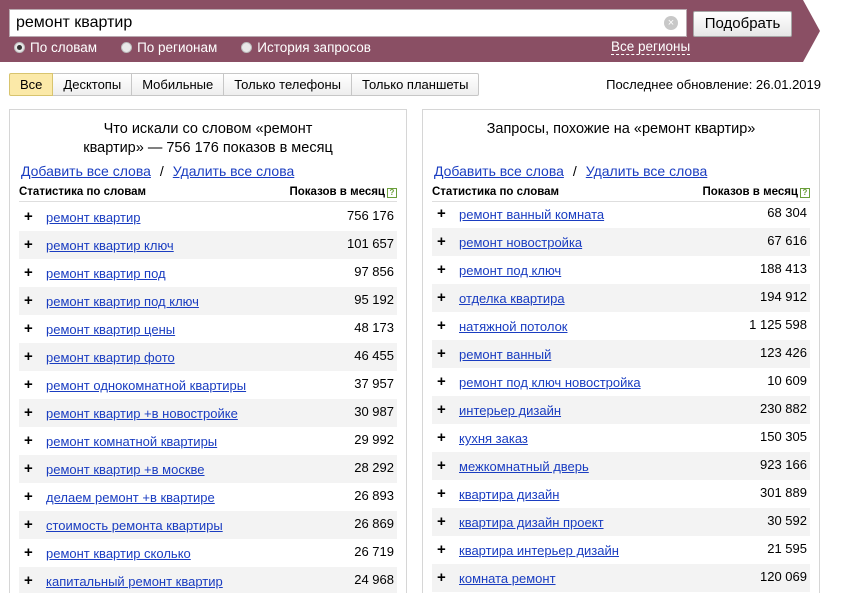  I want to click on table-row: + делаем ремонт +в квартире 26 893, so click(208, 497).